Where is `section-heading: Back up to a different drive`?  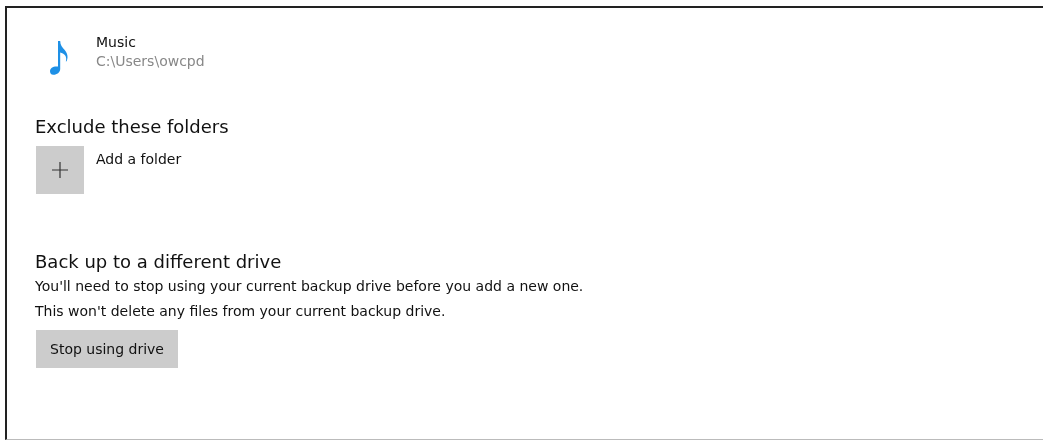
section-heading: Back up to a different drive is located at coordinates (158, 262).